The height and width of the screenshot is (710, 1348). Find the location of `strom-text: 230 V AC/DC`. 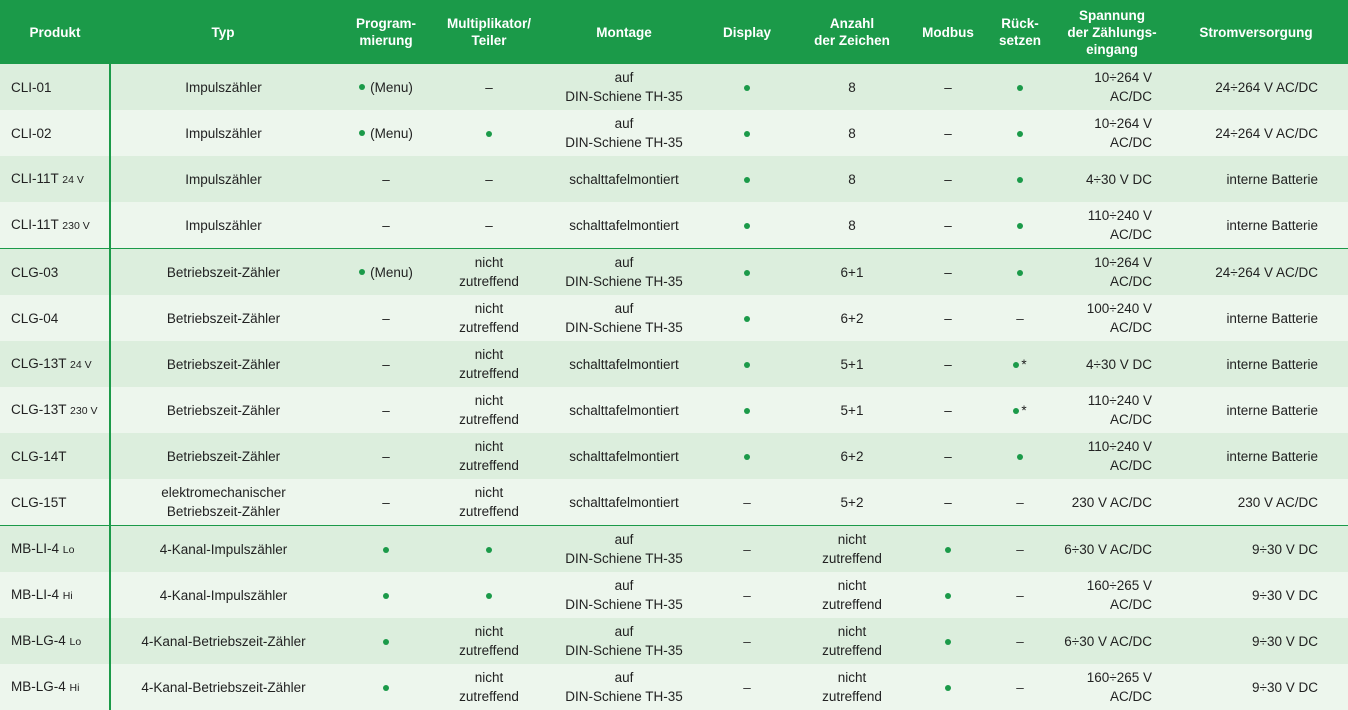

strom-text: 230 V AC/DC is located at coordinates (1277, 502).